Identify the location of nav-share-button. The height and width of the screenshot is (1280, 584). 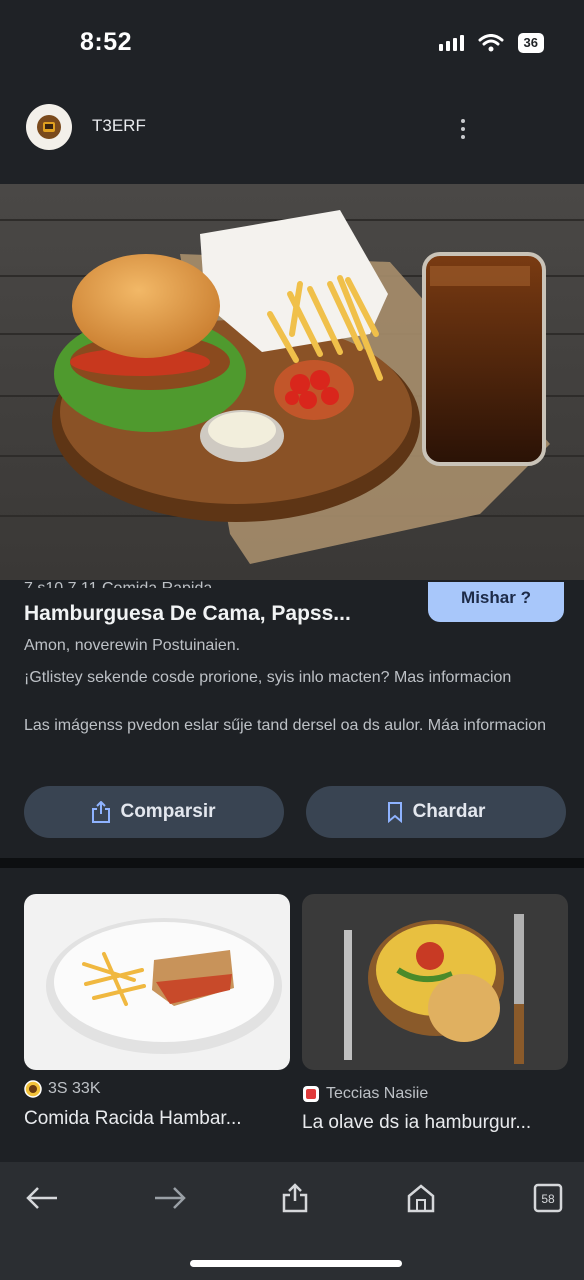
(295, 1198).